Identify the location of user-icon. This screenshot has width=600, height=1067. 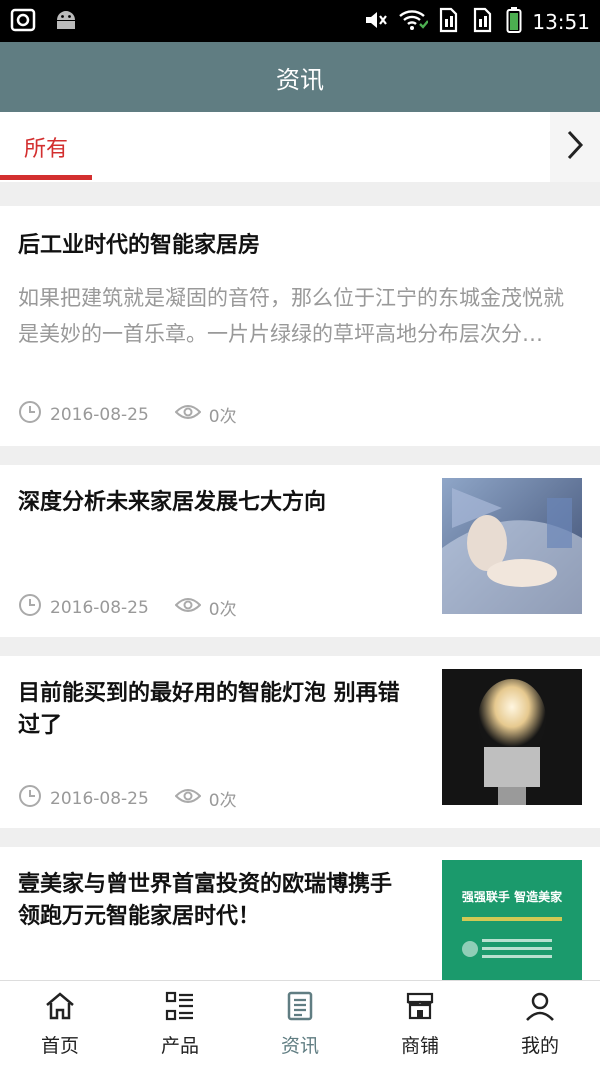
(540, 1008).